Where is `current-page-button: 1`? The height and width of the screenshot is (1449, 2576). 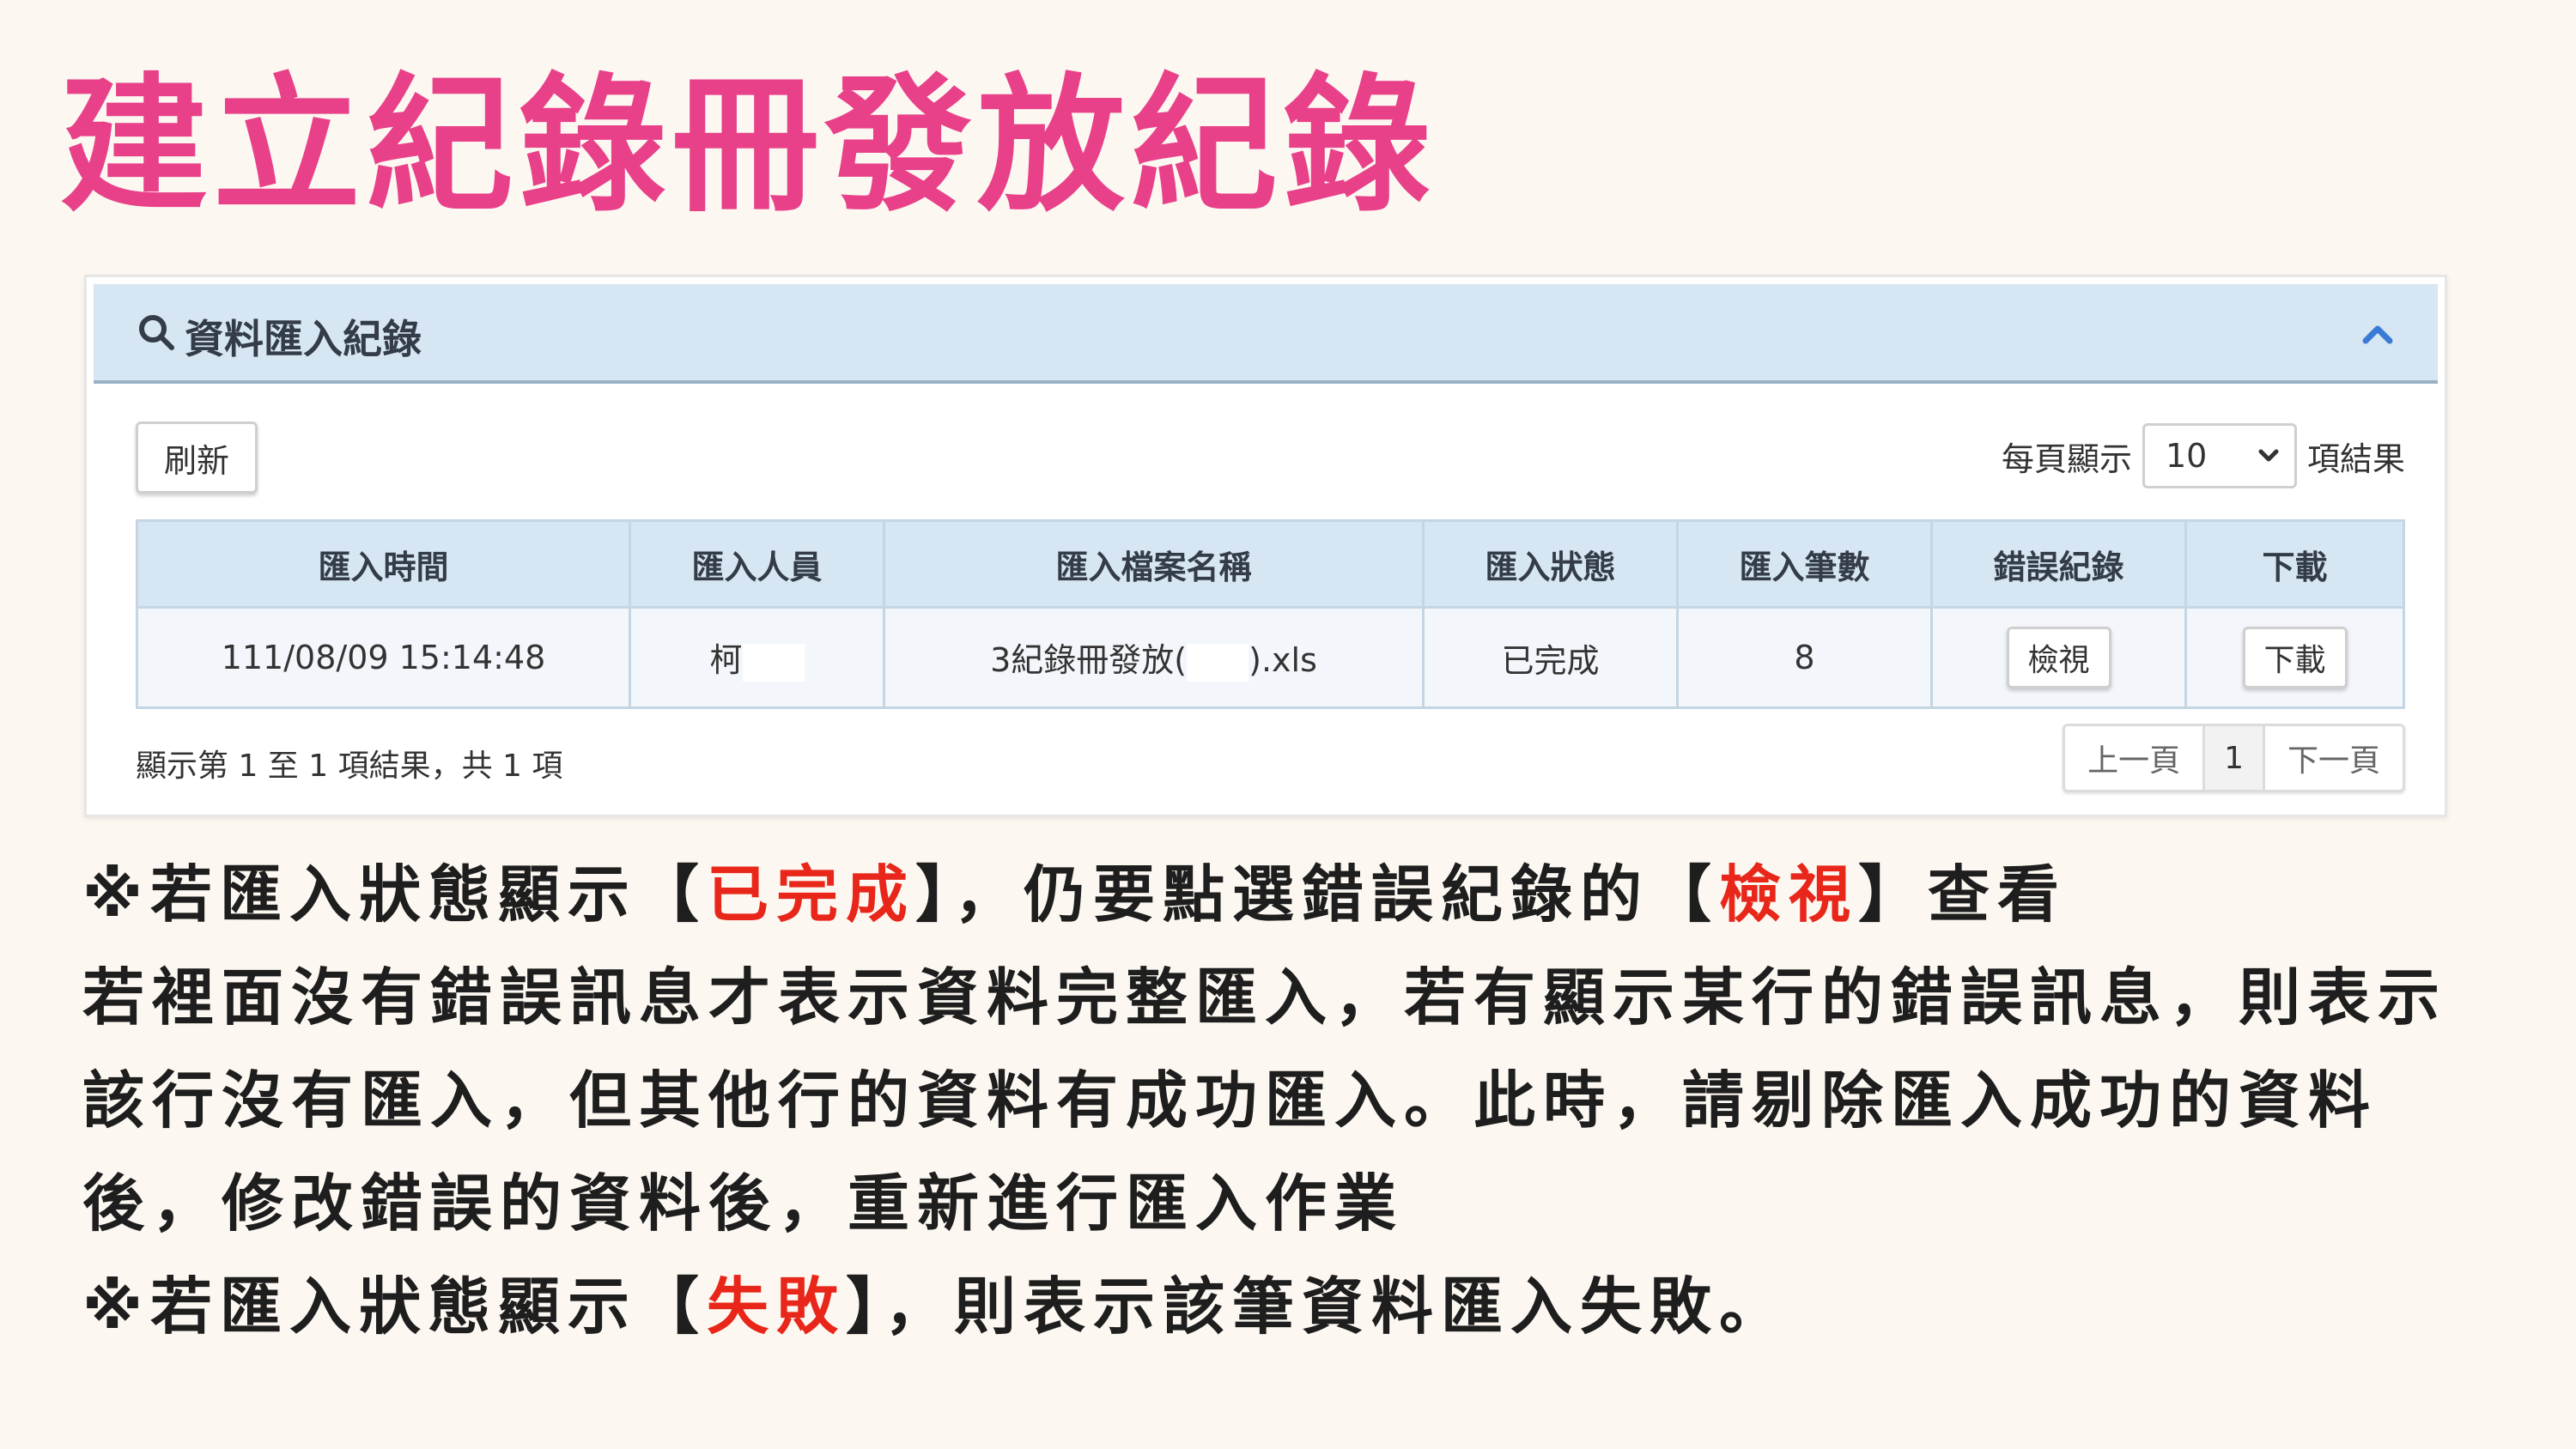
current-page-button: 1 is located at coordinates (2235, 758).